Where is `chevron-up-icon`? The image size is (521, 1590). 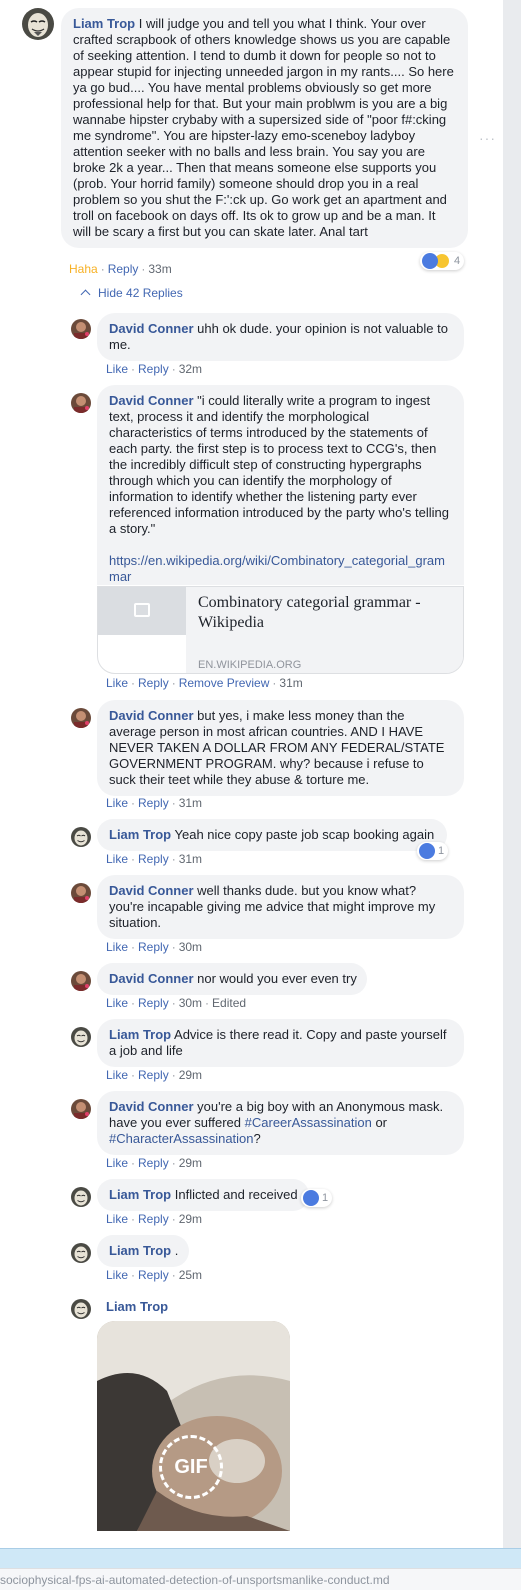 chevron-up-icon is located at coordinates (85, 294).